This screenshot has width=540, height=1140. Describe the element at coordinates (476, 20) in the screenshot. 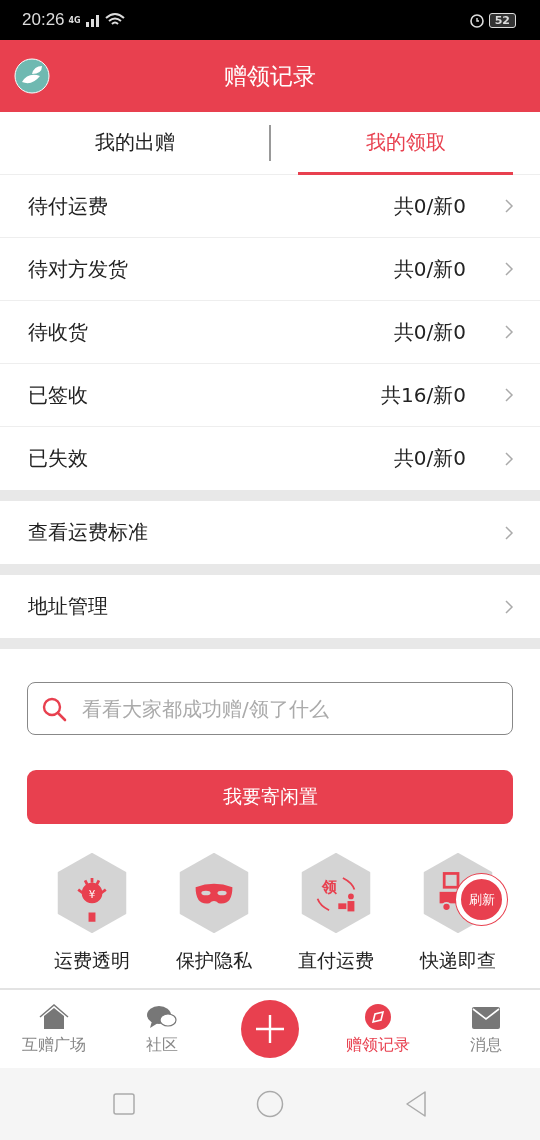

I see `alarm-icon` at that location.